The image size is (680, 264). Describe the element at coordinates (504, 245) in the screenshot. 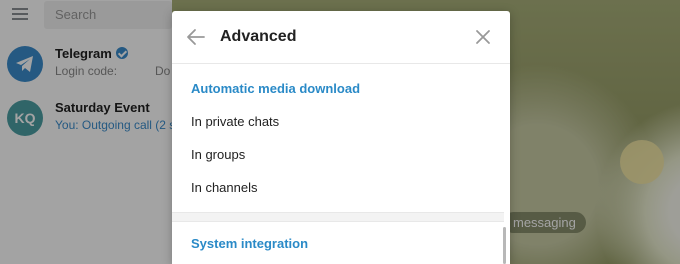

I see `scrollbar-thumb` at that location.